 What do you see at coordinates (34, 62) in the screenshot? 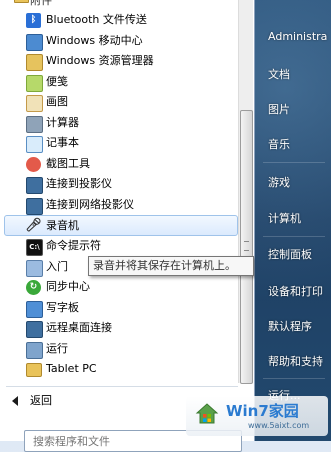
I see `explorer-folder-icon` at bounding box center [34, 62].